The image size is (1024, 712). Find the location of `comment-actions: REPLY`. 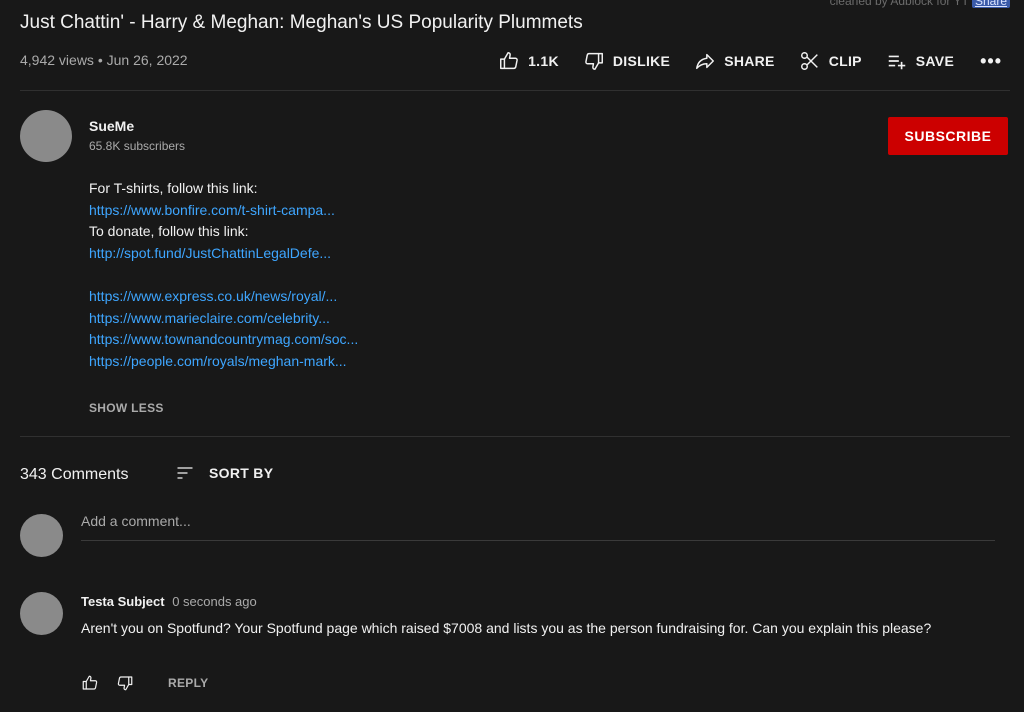

comment-actions: REPLY is located at coordinates (144, 683).